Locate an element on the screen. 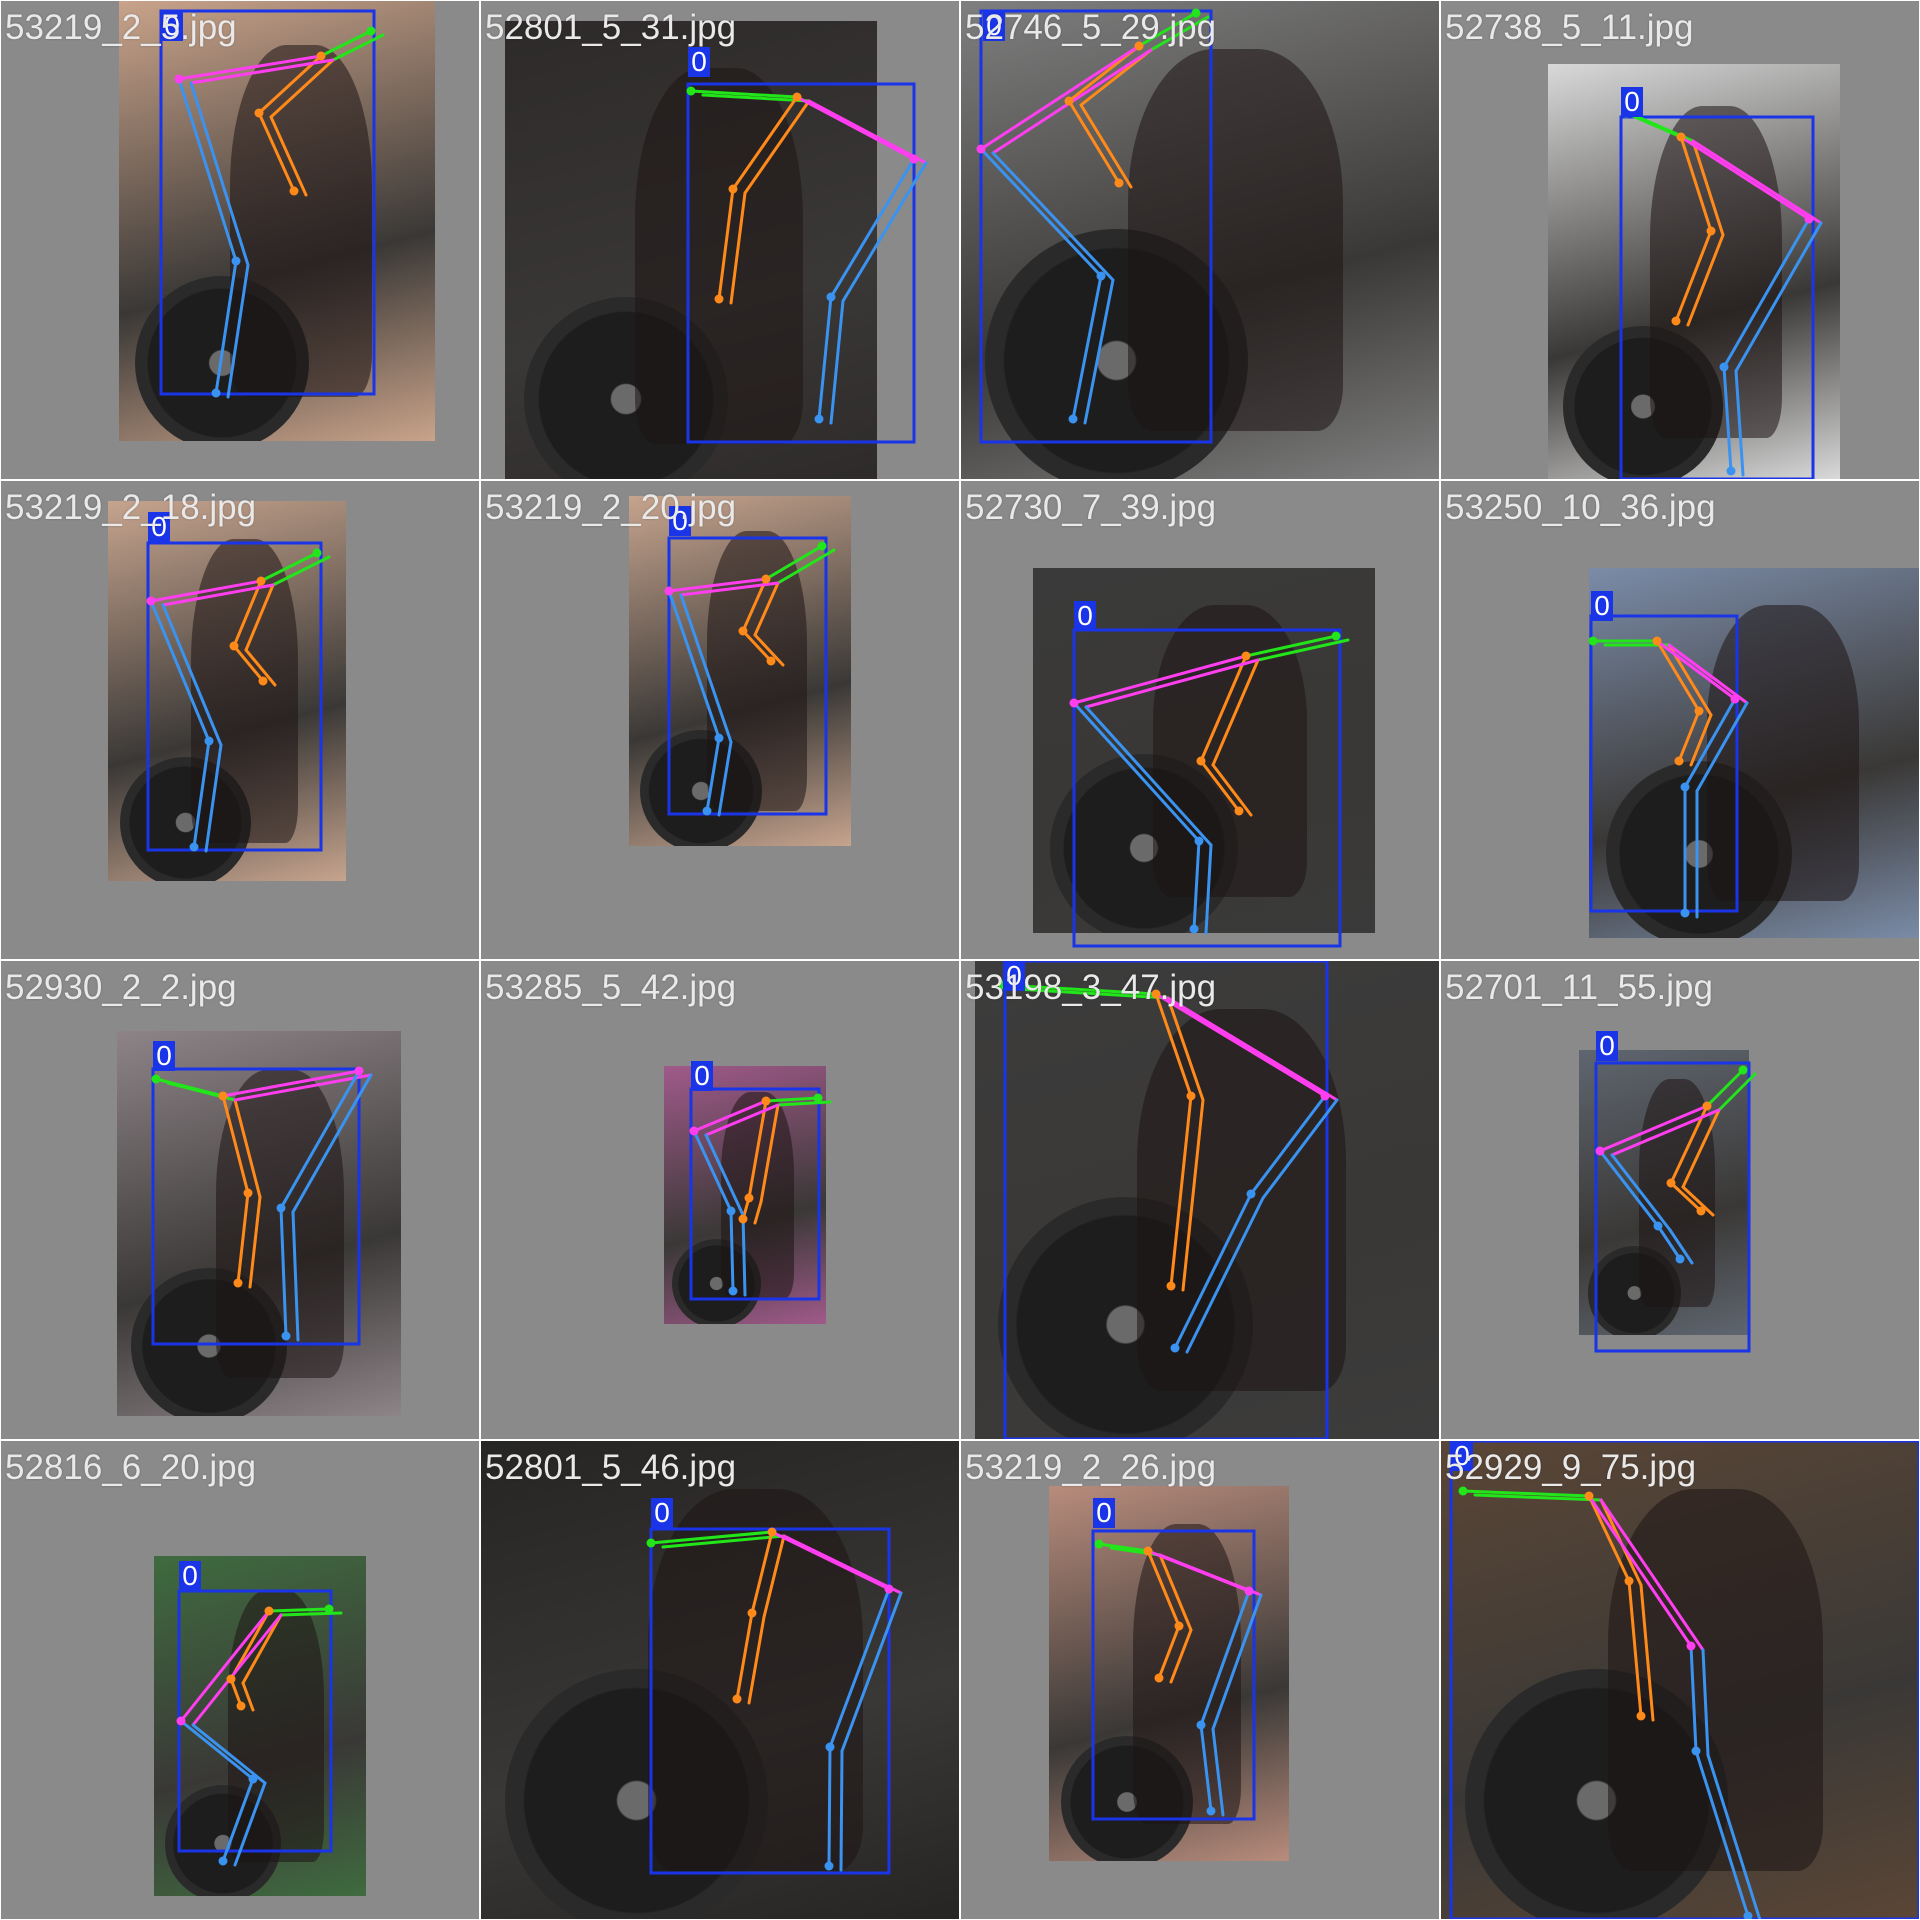  mosaic-tile: 0 52701_11_55.jpg is located at coordinates (1680, 1200).